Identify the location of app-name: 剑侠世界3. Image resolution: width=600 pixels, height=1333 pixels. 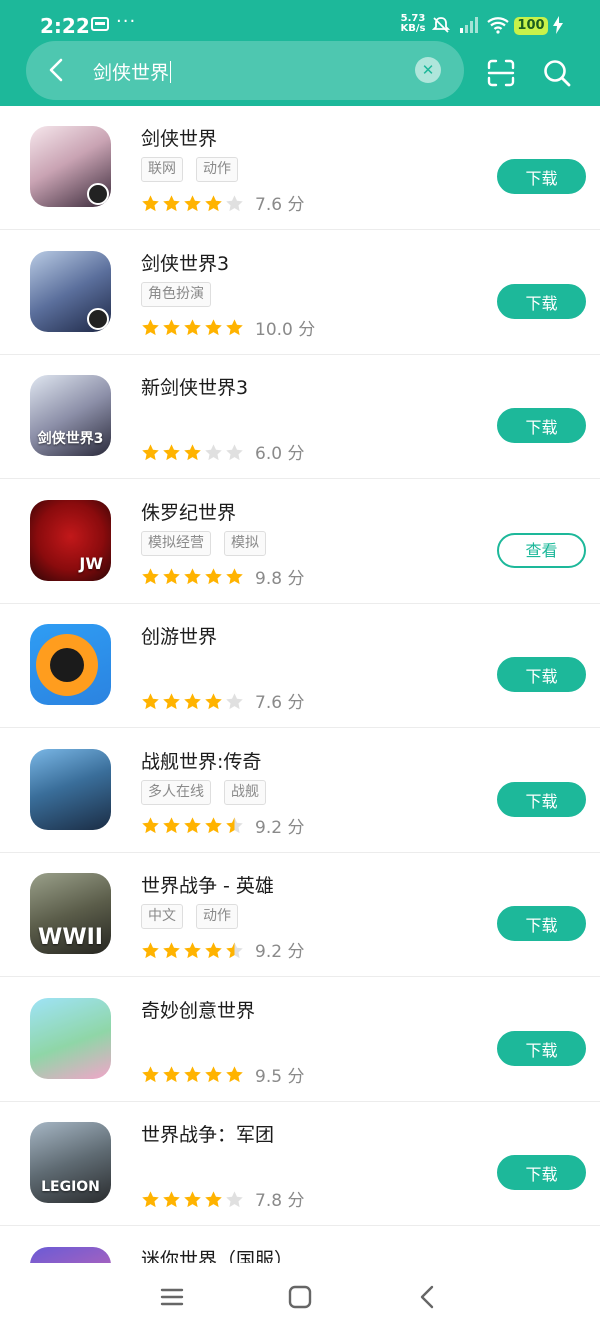
(185, 262).